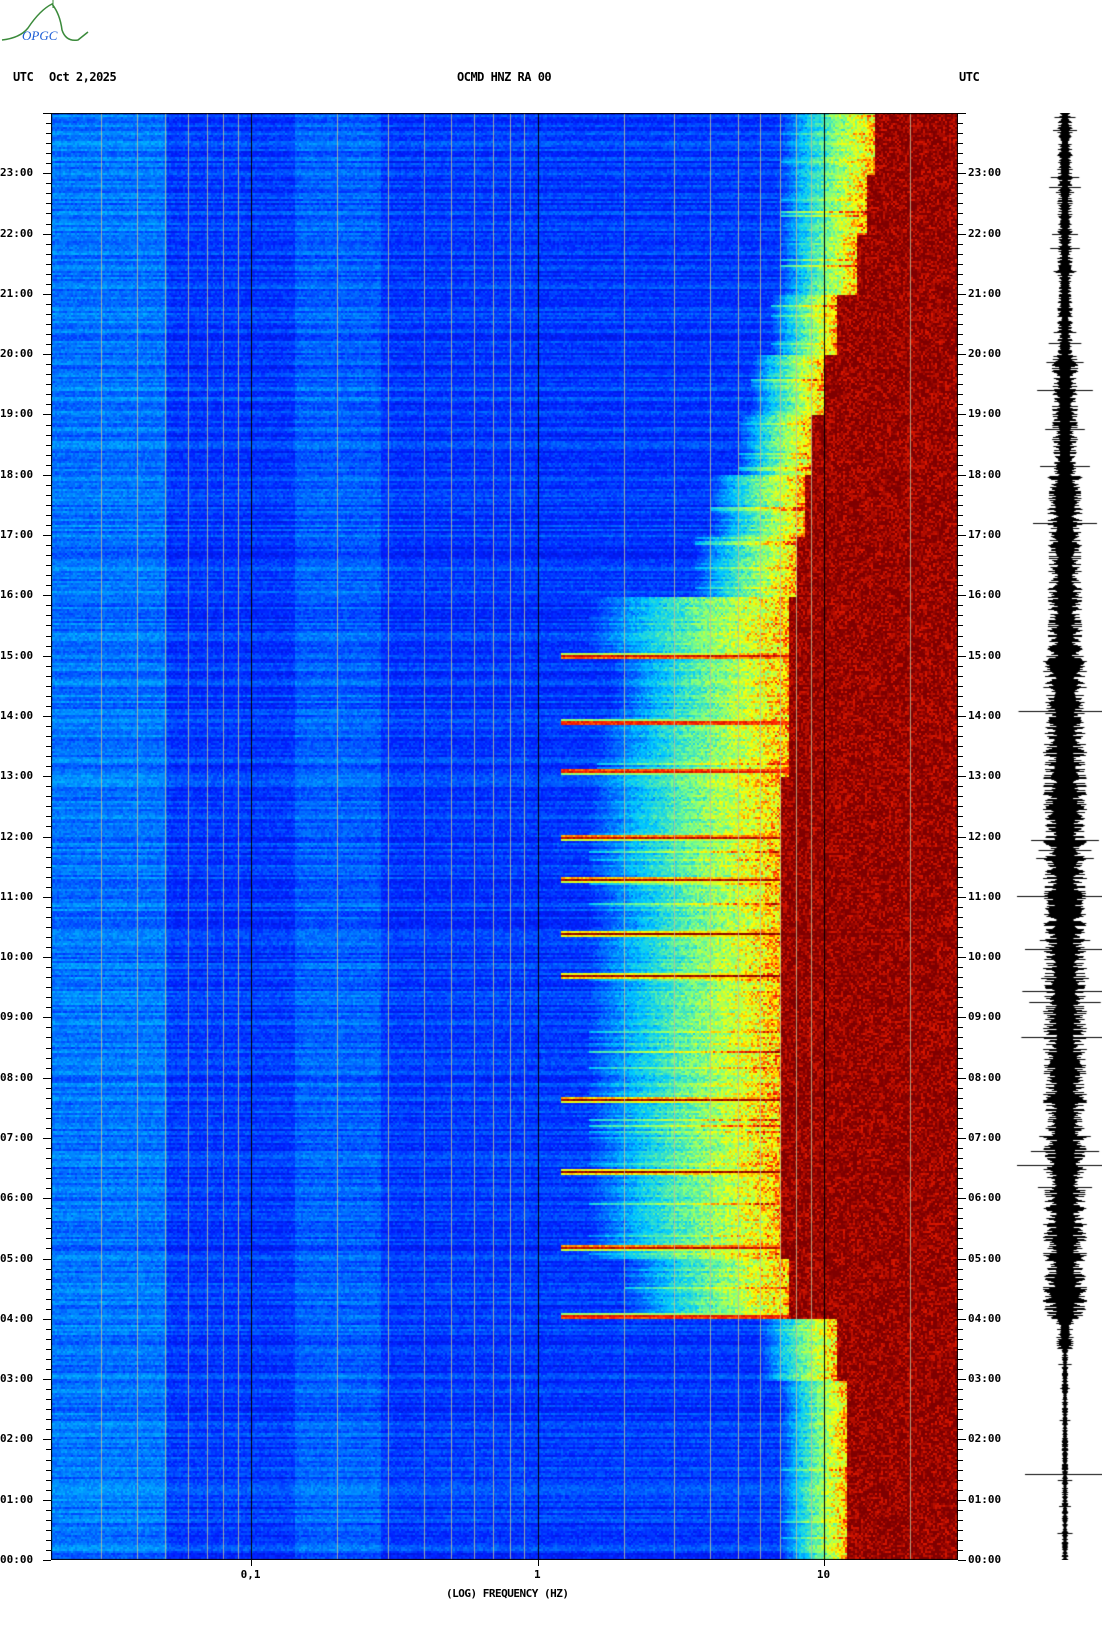 This screenshot has width=1102, height=1634. Describe the element at coordinates (17, 776) in the screenshot. I see `y-tick-label-left: 13:00` at that location.